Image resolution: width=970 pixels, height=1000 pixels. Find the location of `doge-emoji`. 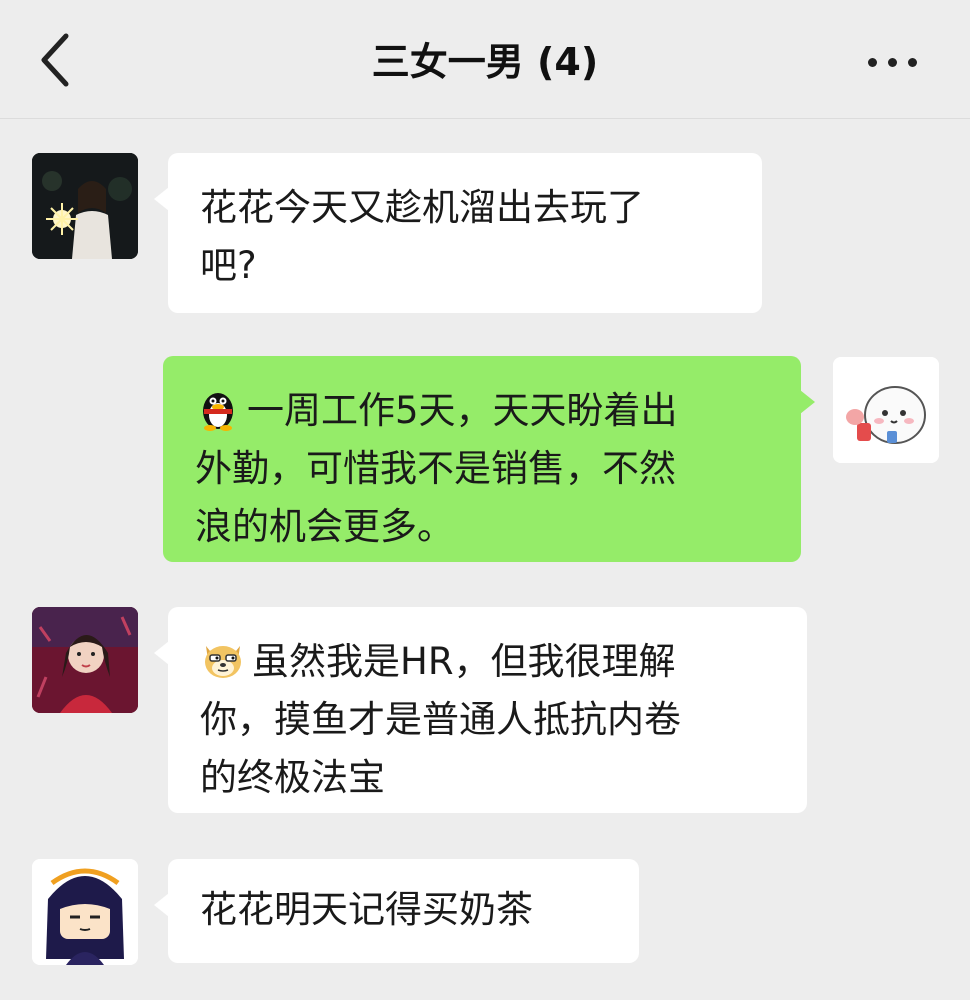

doge-emoji is located at coordinates (223, 662).